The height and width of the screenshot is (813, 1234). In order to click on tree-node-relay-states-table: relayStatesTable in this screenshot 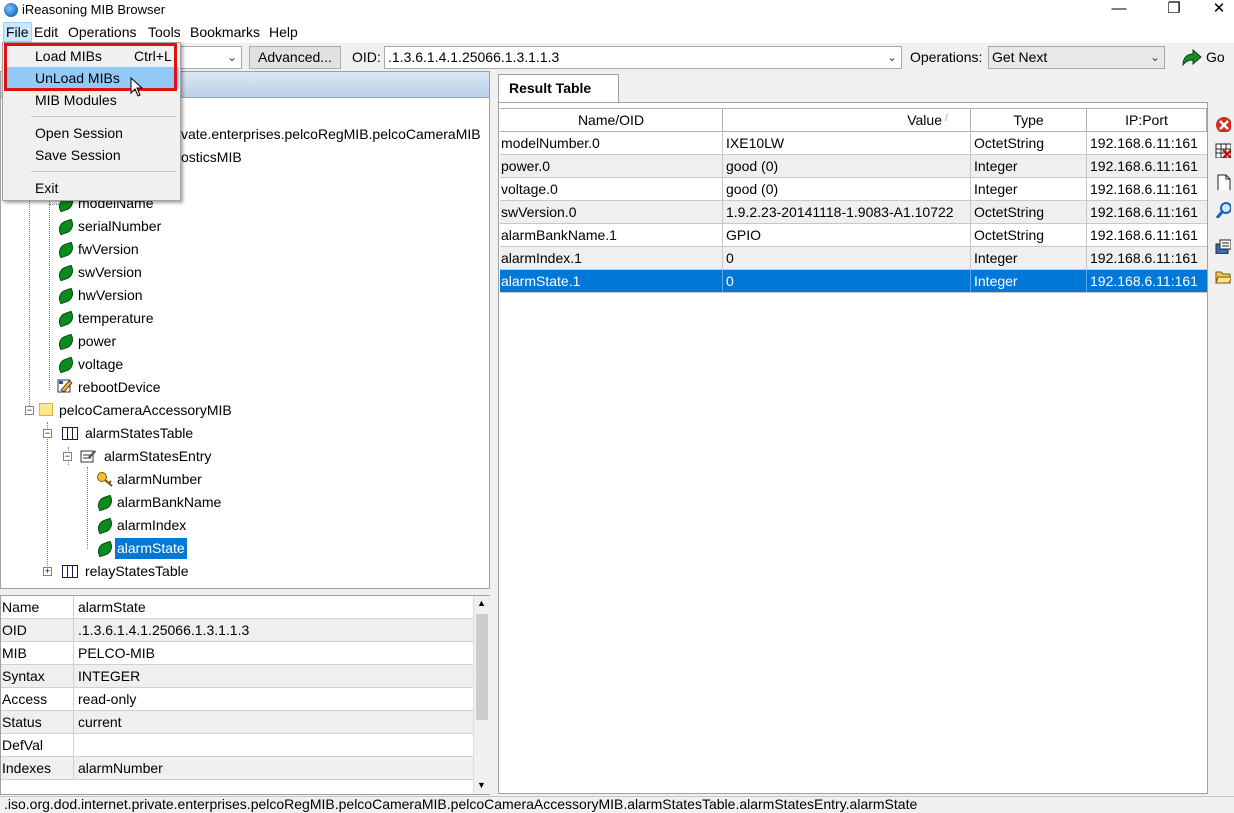, I will do `click(137, 571)`.